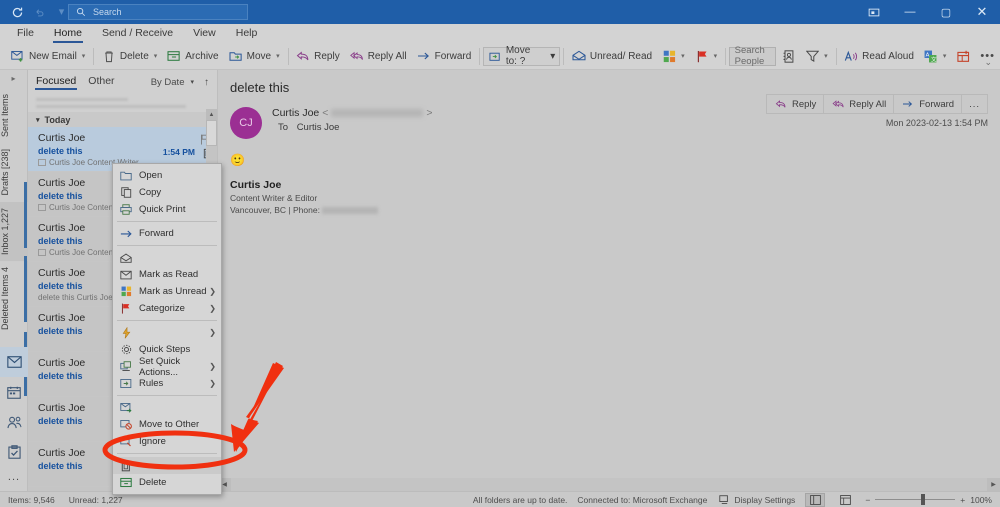 The height and width of the screenshot is (507, 1000). I want to click on addins-icon, so click(963, 56).